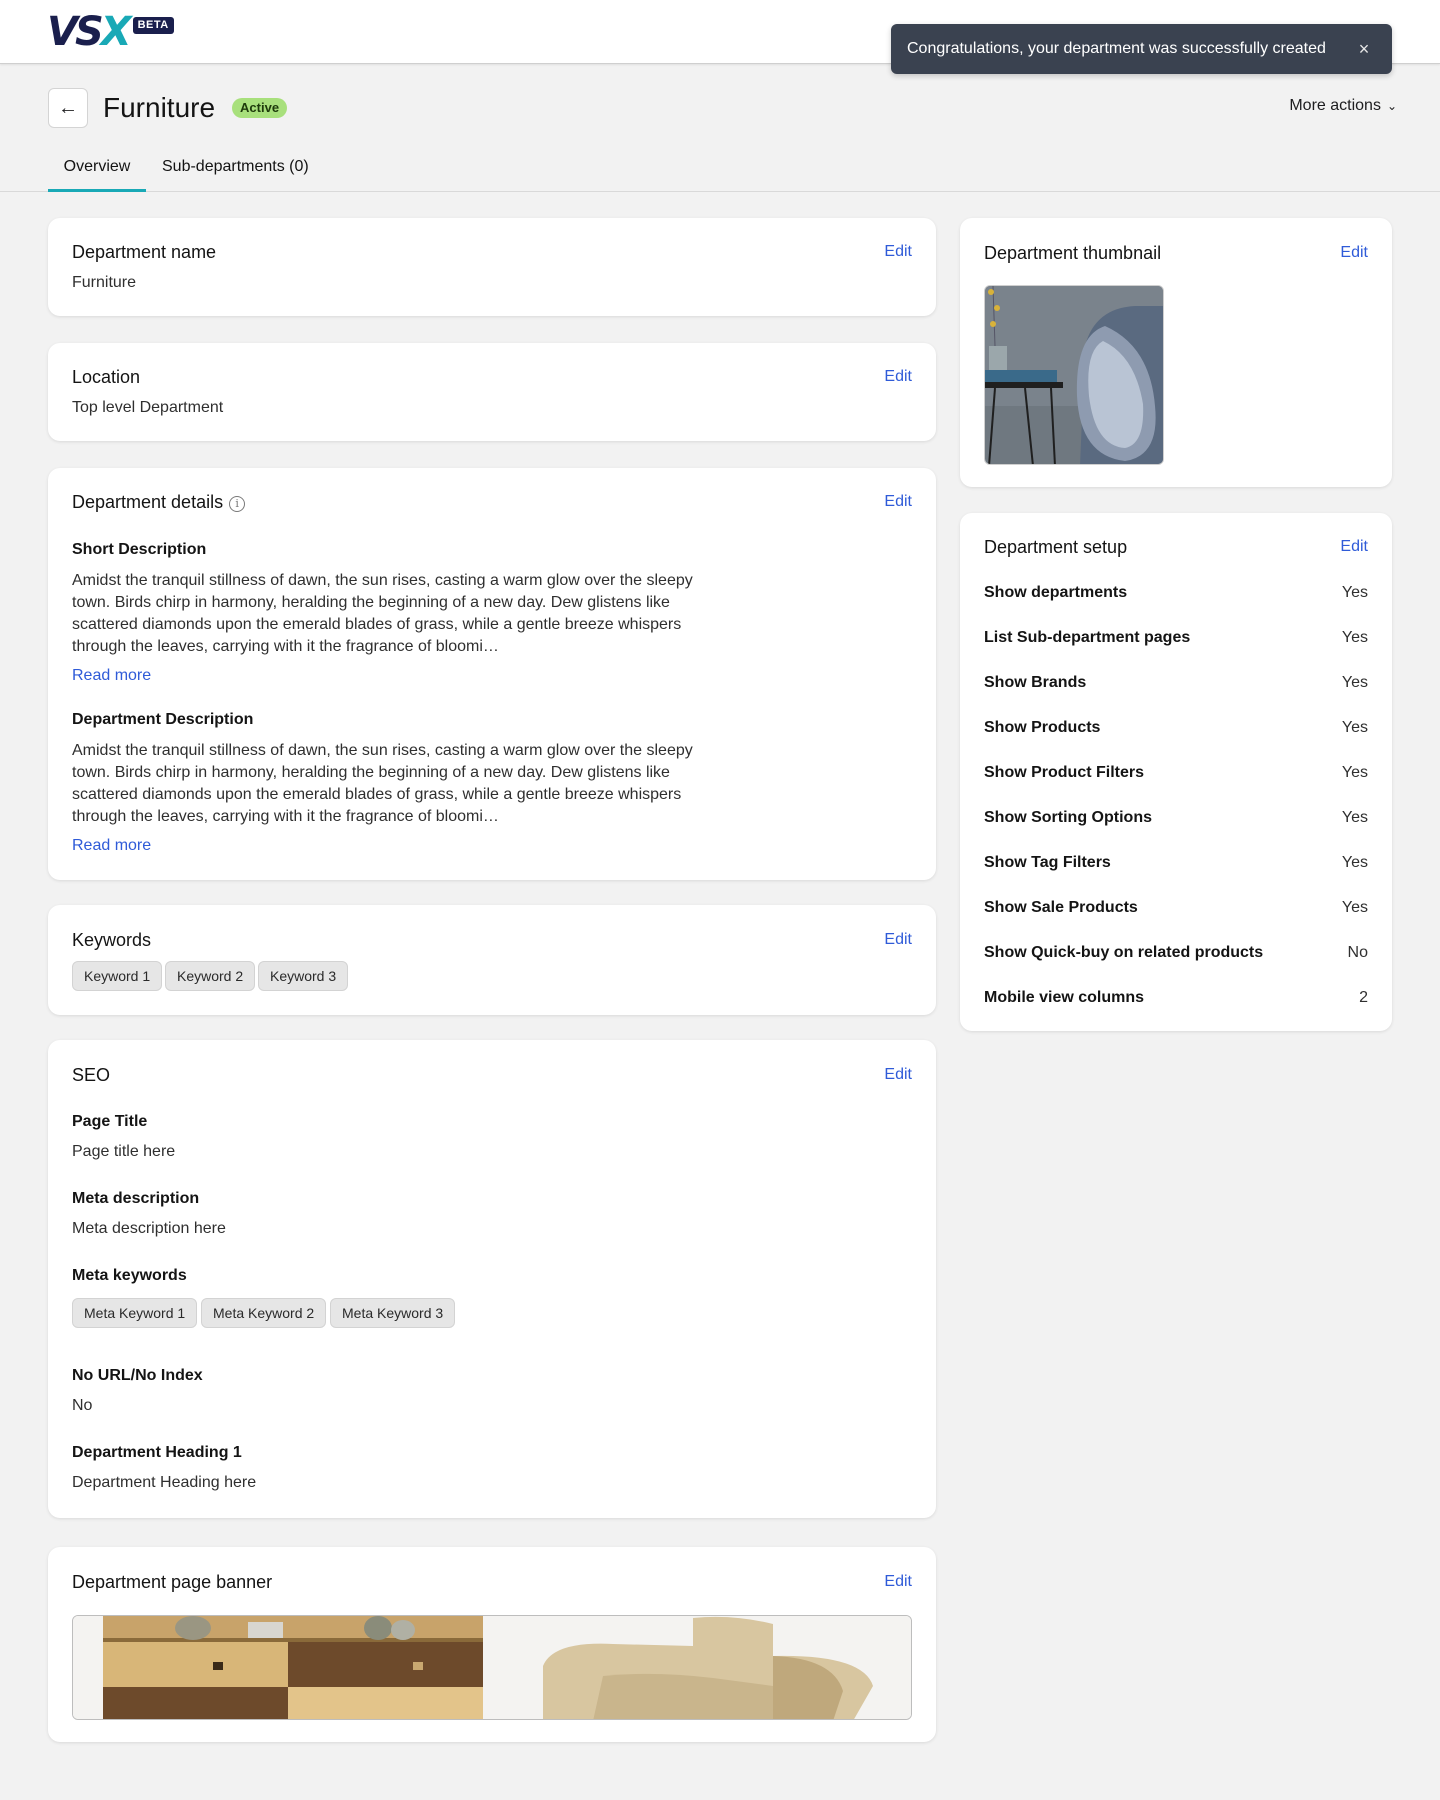 This screenshot has width=1440, height=1800. Describe the element at coordinates (172, 1582) in the screenshot. I see `card-title: Department page banner` at that location.